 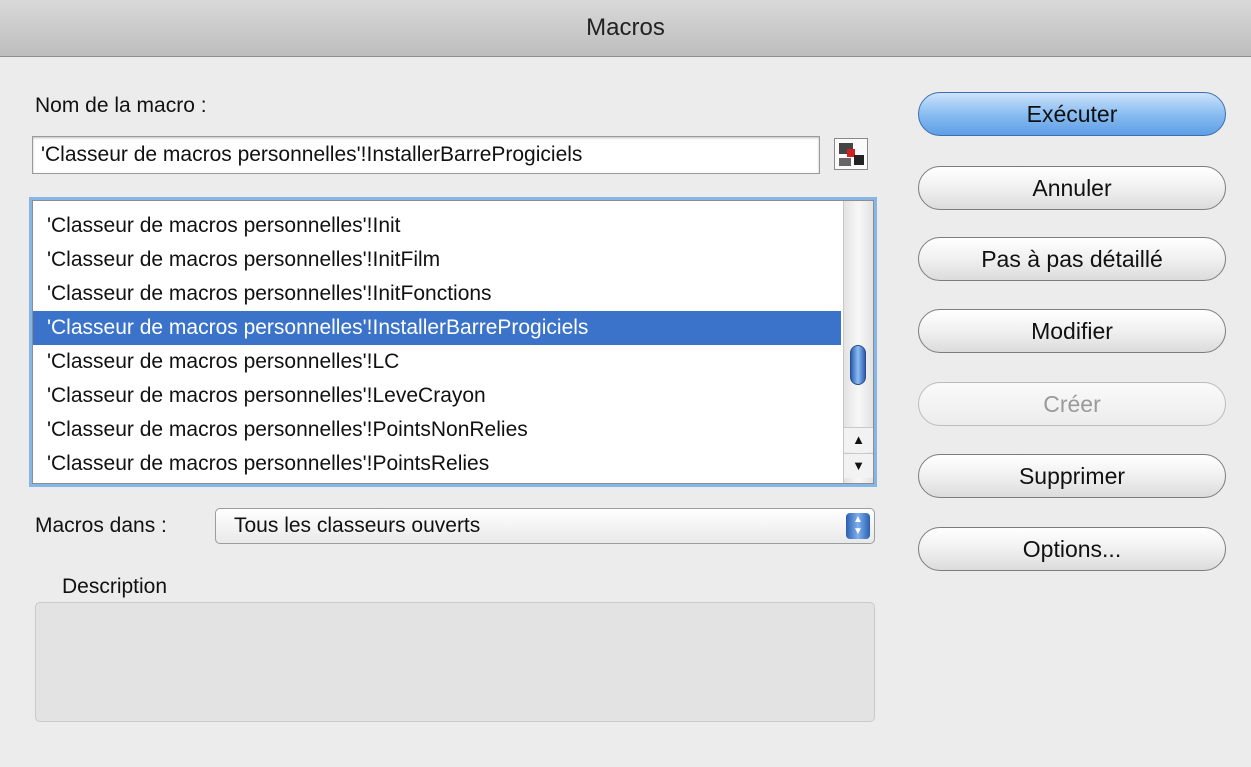 I want to click on list-item: 'Classeur de macros personnelles'!Init, so click(x=437, y=226).